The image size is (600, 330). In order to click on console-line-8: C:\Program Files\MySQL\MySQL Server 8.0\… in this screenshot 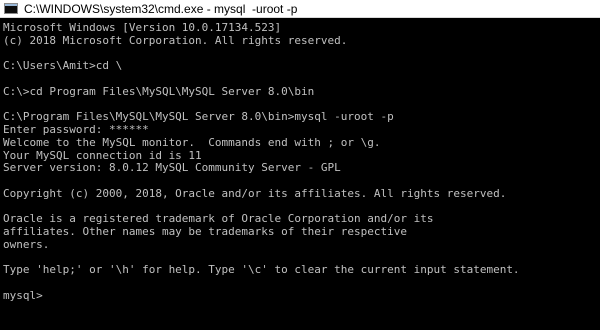, I will do `click(198, 117)`.